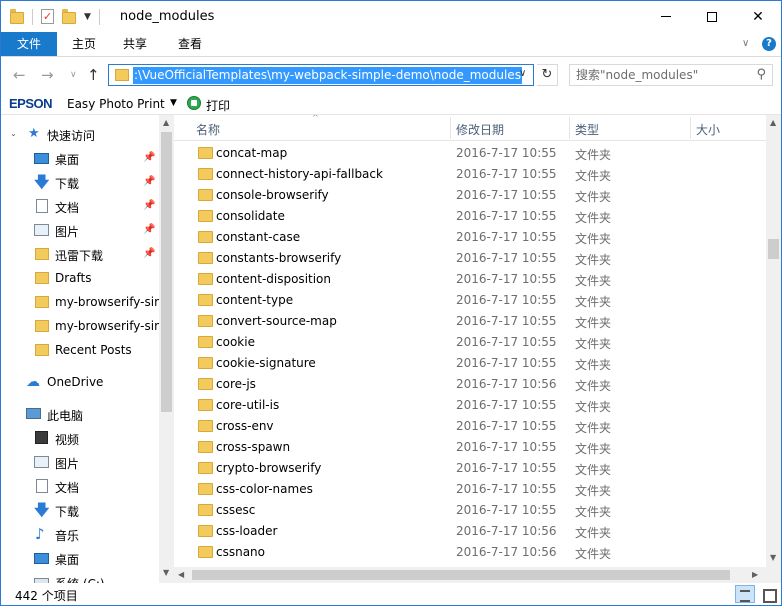  Describe the element at coordinates (470, 195) in the screenshot. I see `file-row: console-browserify 2016-7-17 10:55 文件夹` at that location.